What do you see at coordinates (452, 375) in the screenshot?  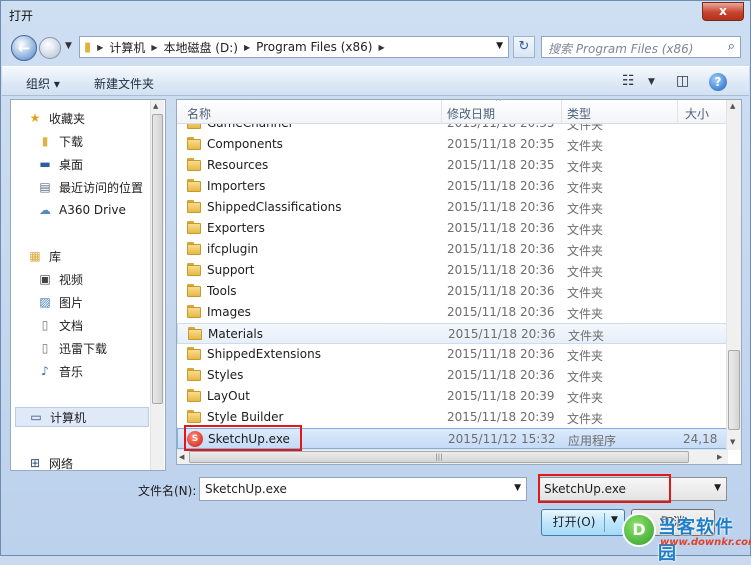 I see `table-row: Styles 2015/11/18 20:36 文件夹` at bounding box center [452, 375].